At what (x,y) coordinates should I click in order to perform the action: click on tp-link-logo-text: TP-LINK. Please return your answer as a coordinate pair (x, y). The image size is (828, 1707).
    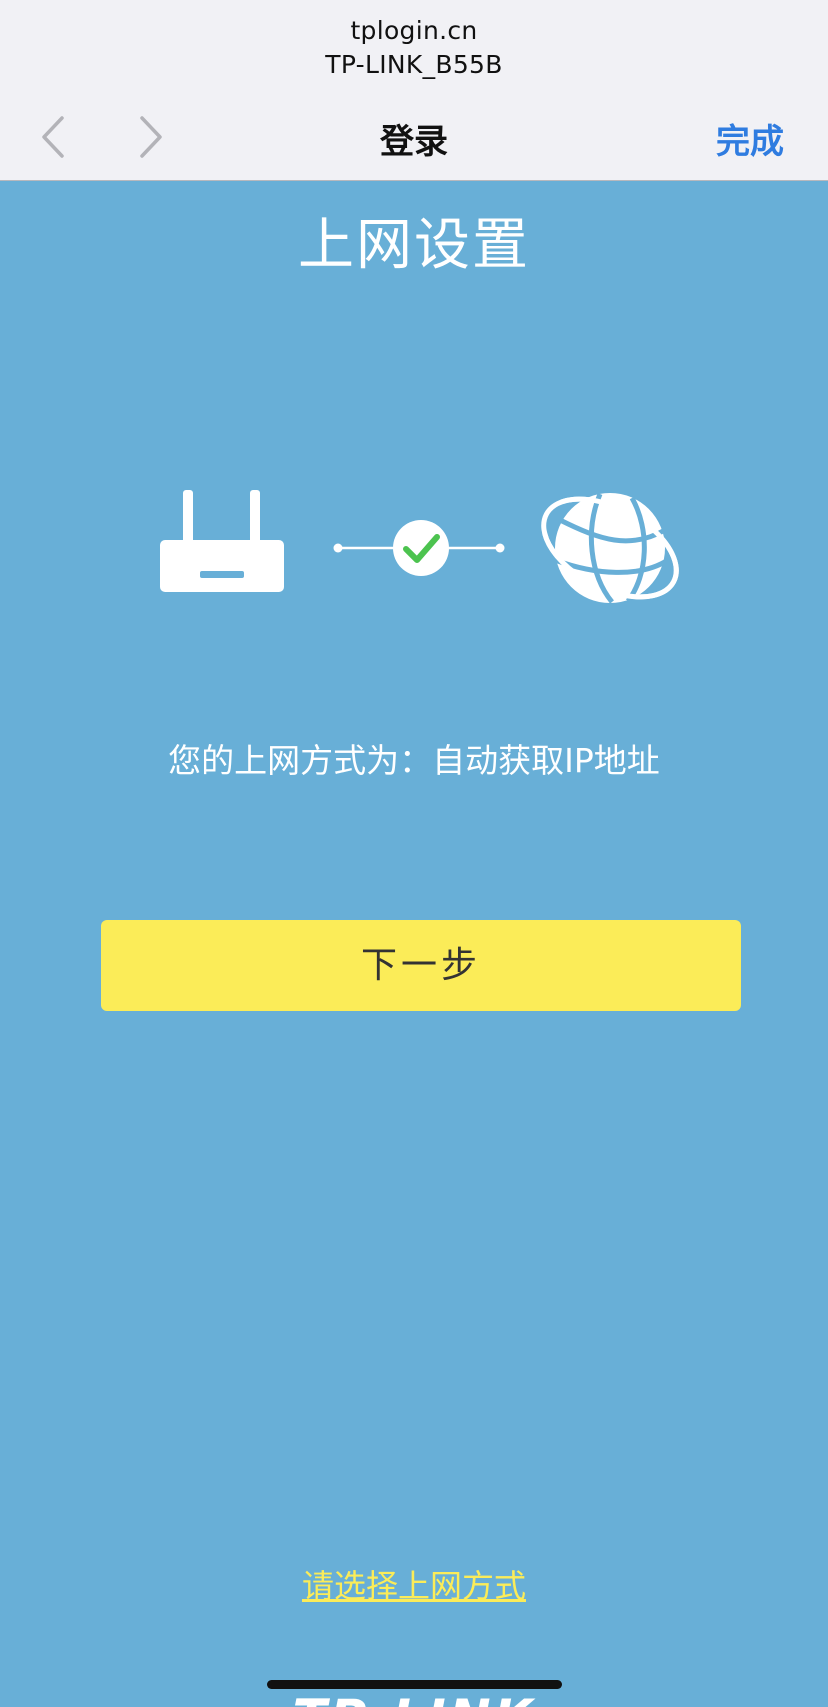
    Looking at the image, I should click on (414, 1700).